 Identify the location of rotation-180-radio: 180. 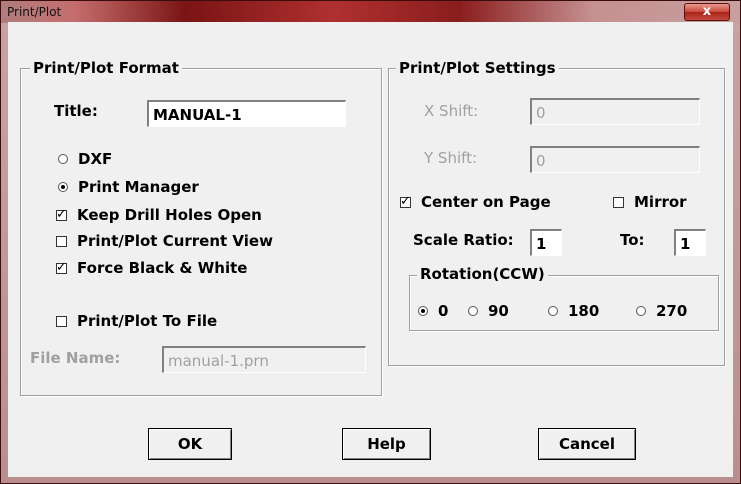
(573, 311).